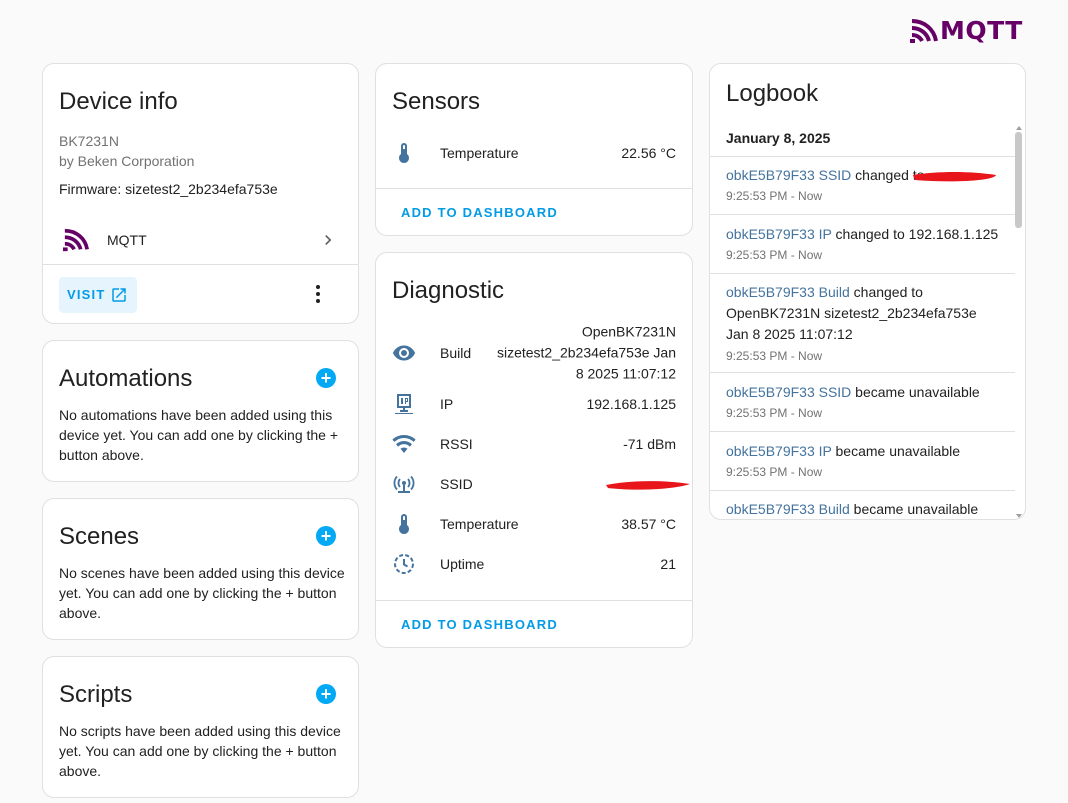 Image resolution: width=1068 pixels, height=803 pixels. I want to click on eye-icon, so click(404, 353).